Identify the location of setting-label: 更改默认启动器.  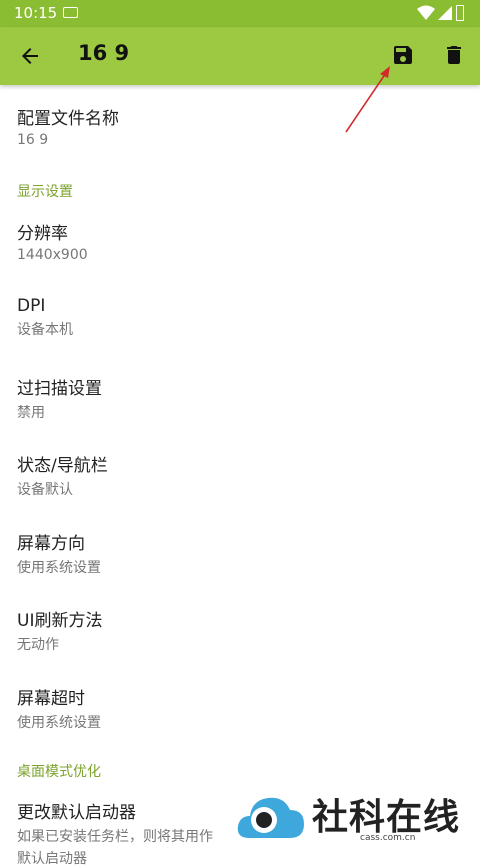
(76, 813).